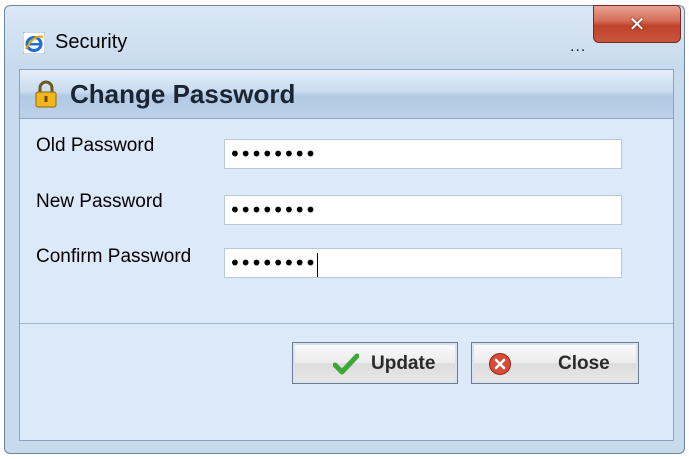 The width and height of the screenshot is (689, 459). I want to click on update-button: Update, so click(375, 363).